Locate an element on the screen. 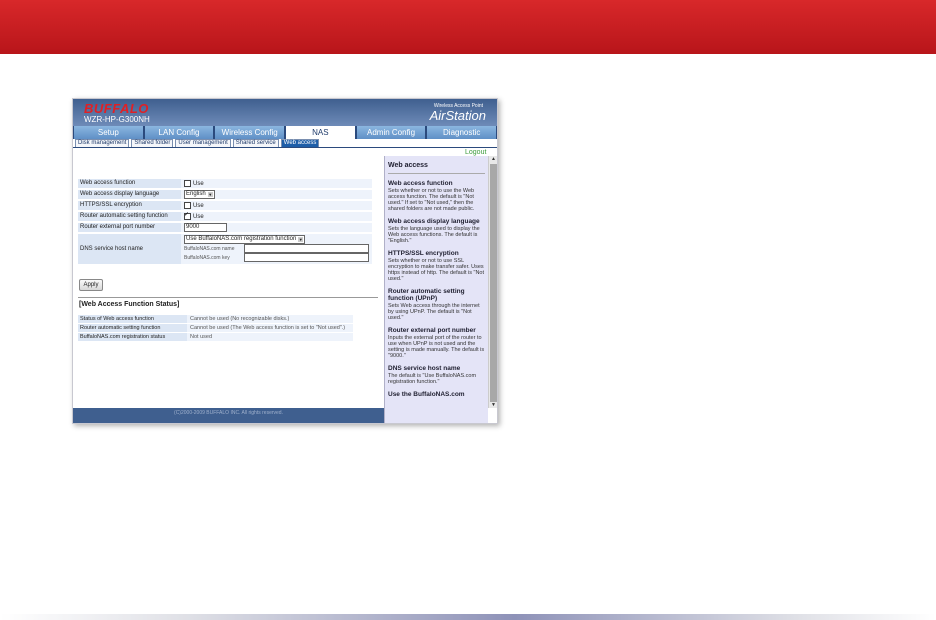 The image size is (936, 620). status-row-label: Status of Web access function is located at coordinates (132, 319).